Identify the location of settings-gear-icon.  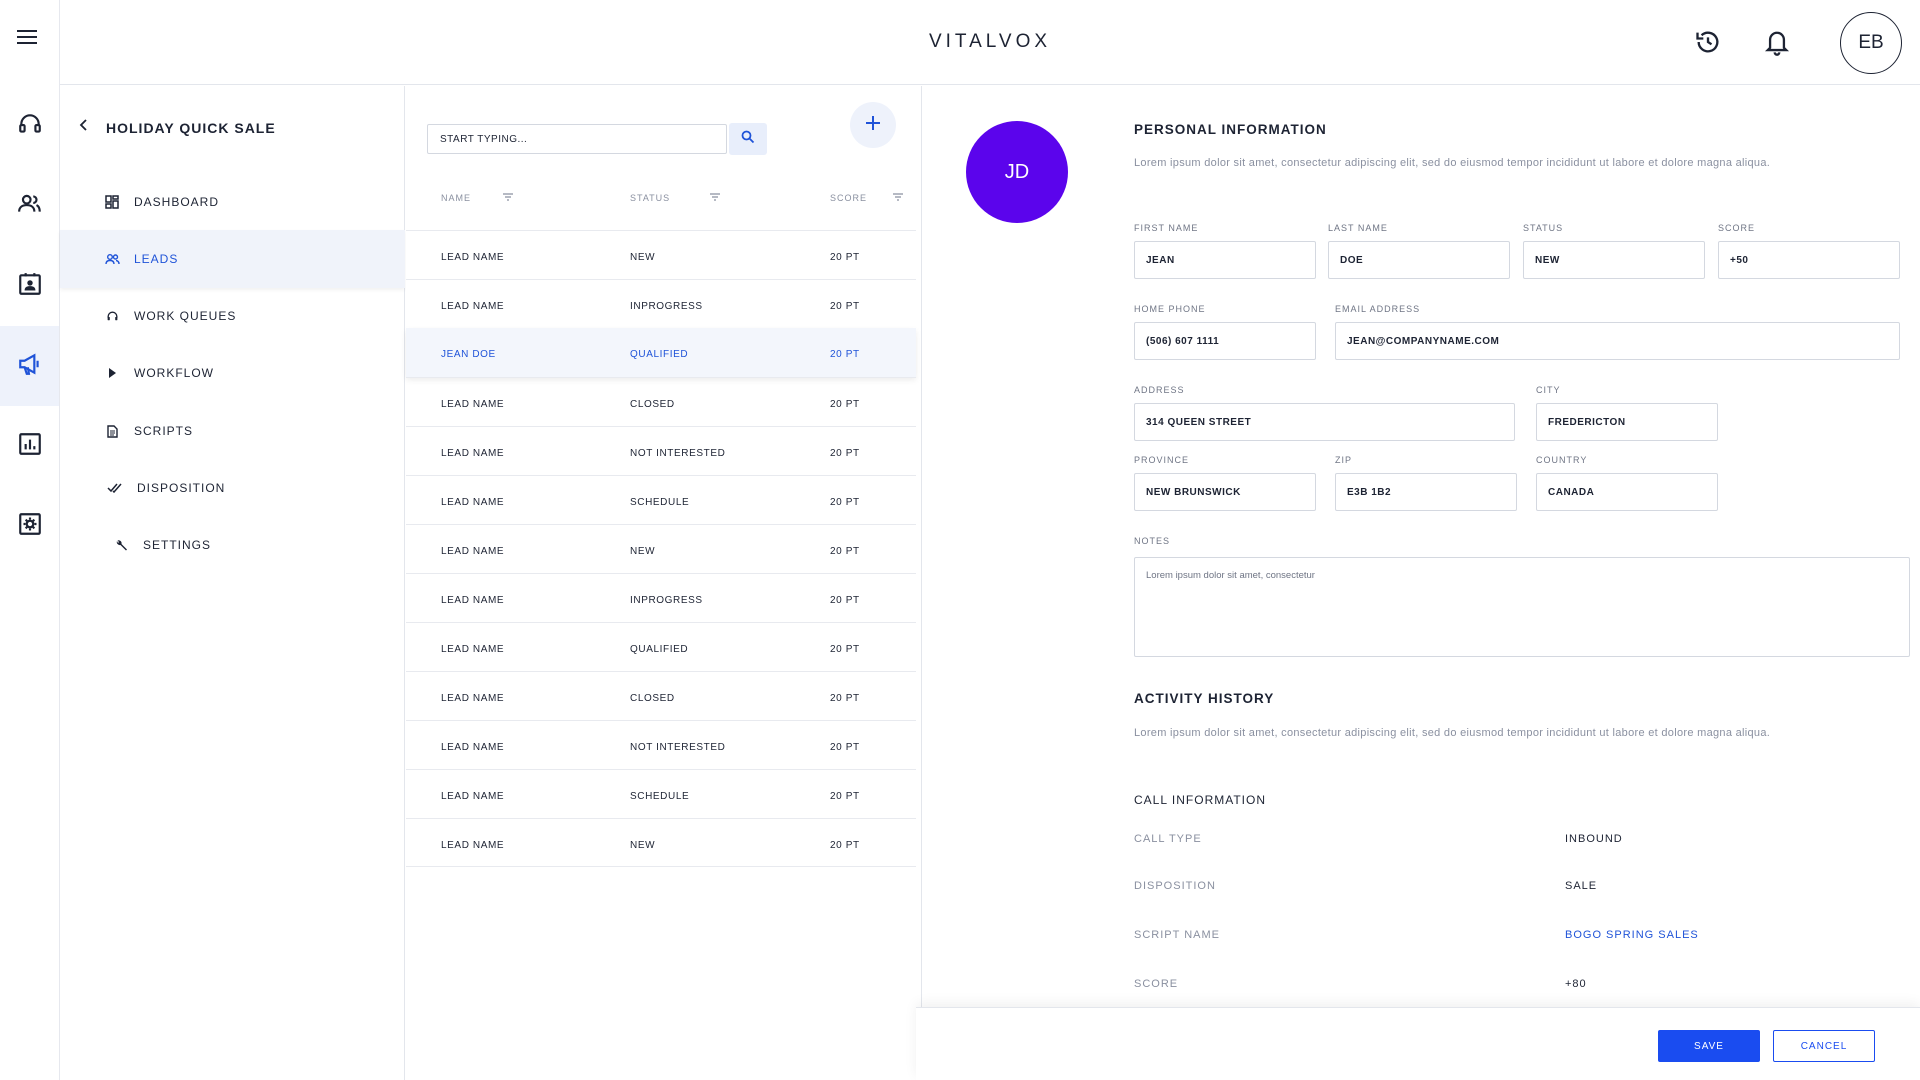
(30, 526).